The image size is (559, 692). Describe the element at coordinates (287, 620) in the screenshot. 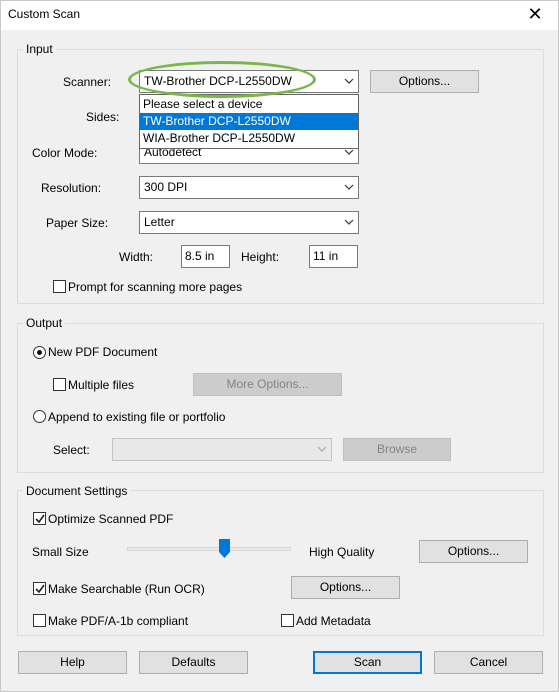

I see `add-metadata-checkbox` at that location.